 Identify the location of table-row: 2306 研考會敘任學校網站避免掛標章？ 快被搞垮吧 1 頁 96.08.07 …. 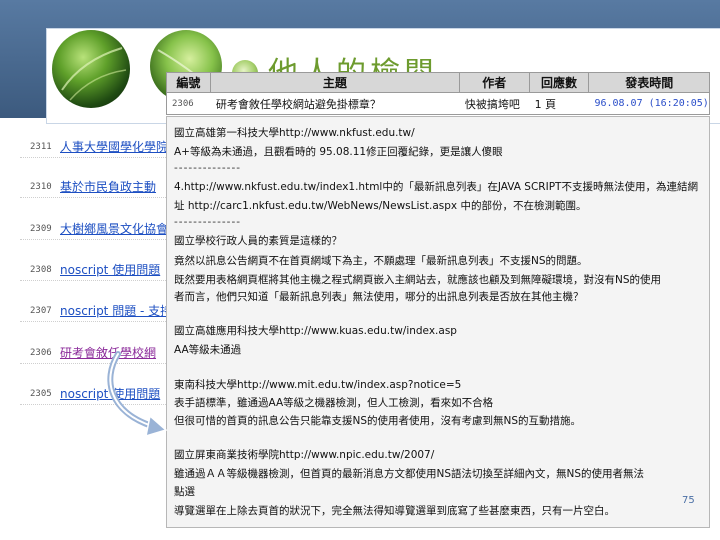
(438, 104).